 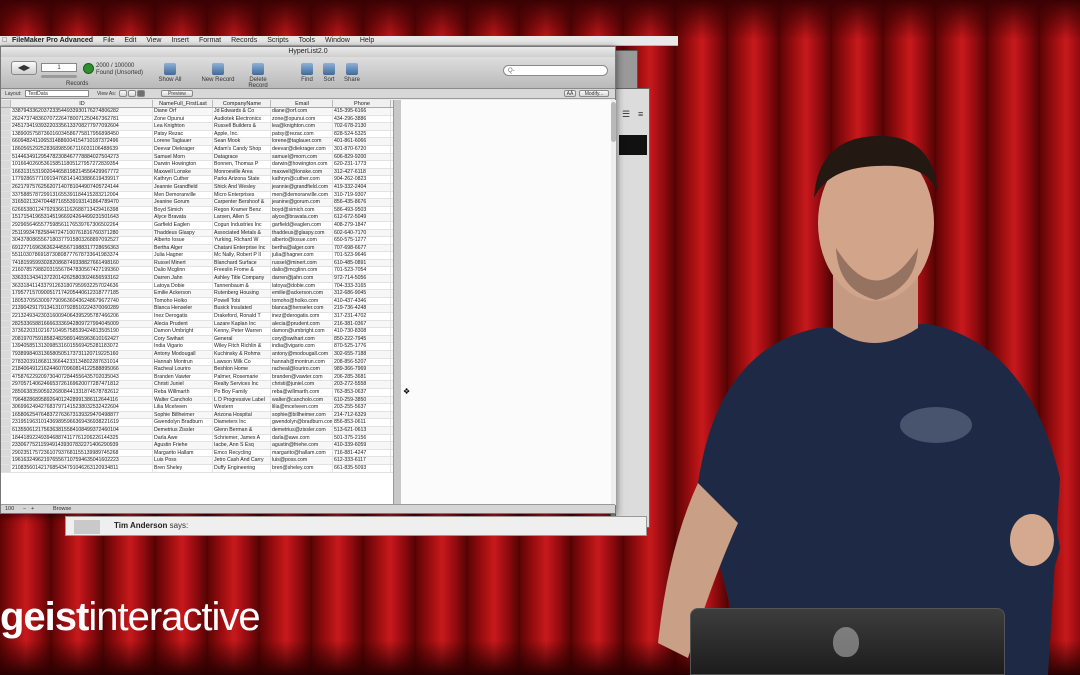 I want to click on cell-company: Sean Mook, so click(x=242, y=141).